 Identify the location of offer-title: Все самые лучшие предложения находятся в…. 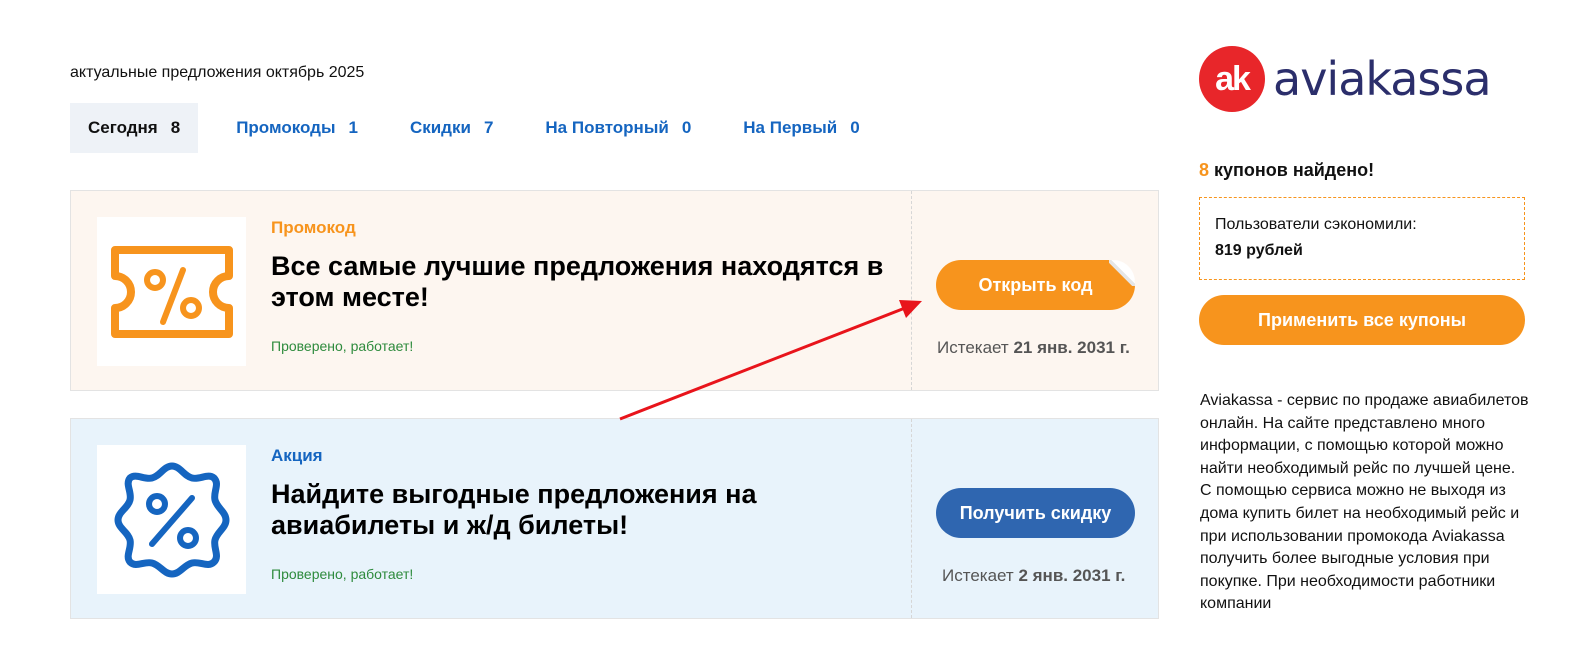
(577, 281).